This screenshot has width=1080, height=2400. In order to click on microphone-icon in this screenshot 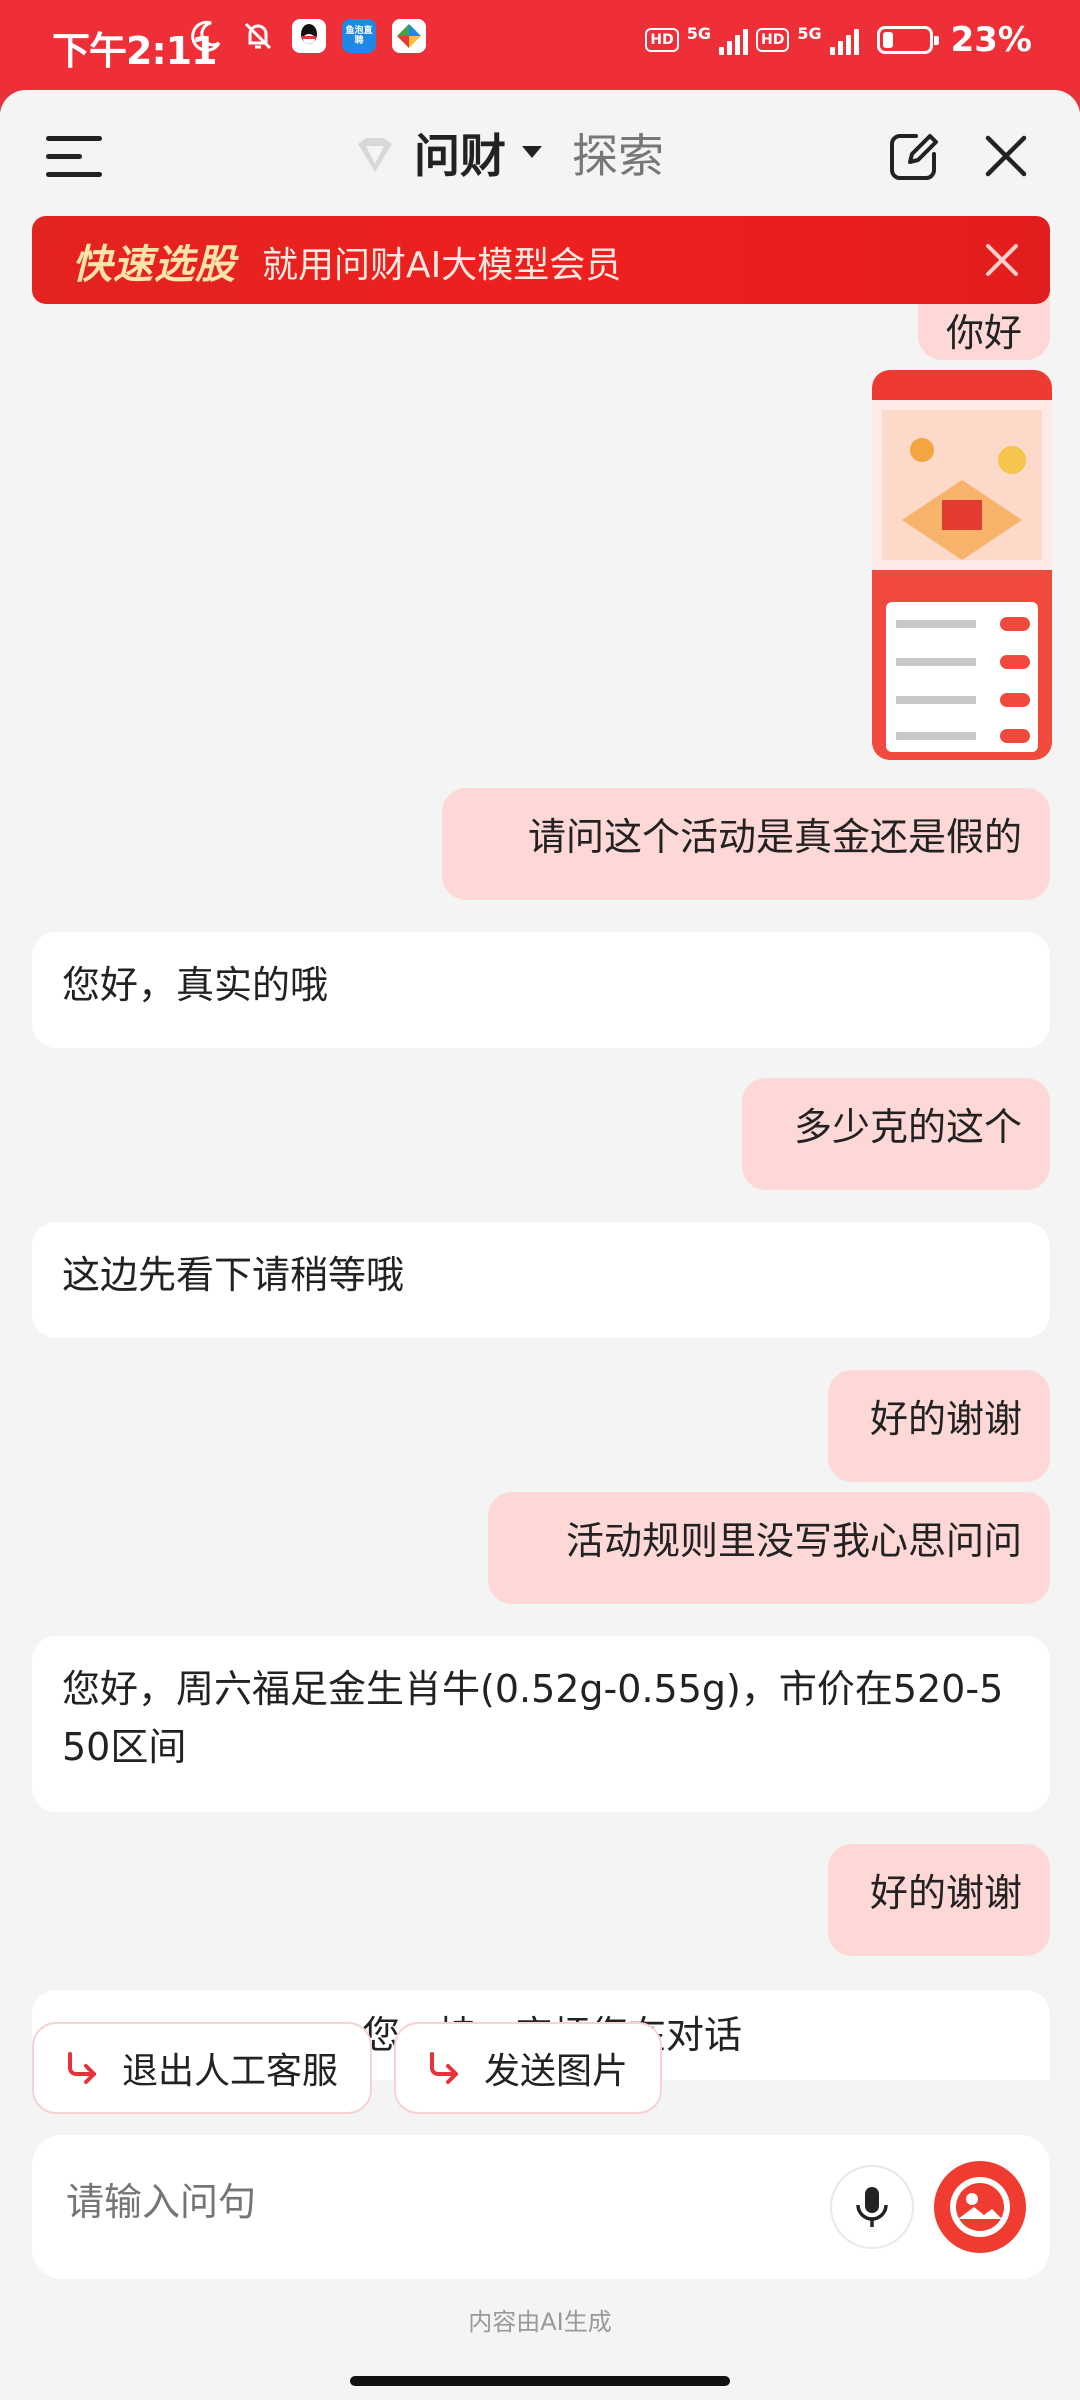, I will do `click(872, 2207)`.